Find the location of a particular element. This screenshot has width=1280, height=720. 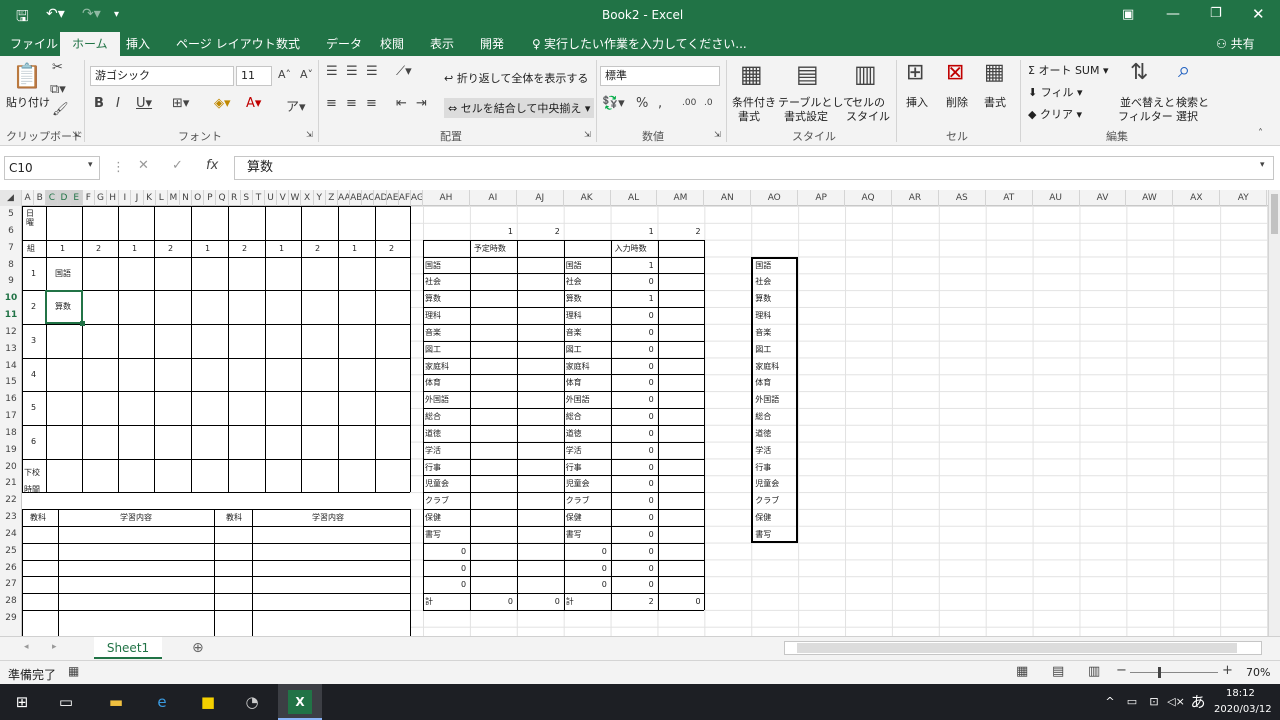

row-header: 7 is located at coordinates (11, 248).